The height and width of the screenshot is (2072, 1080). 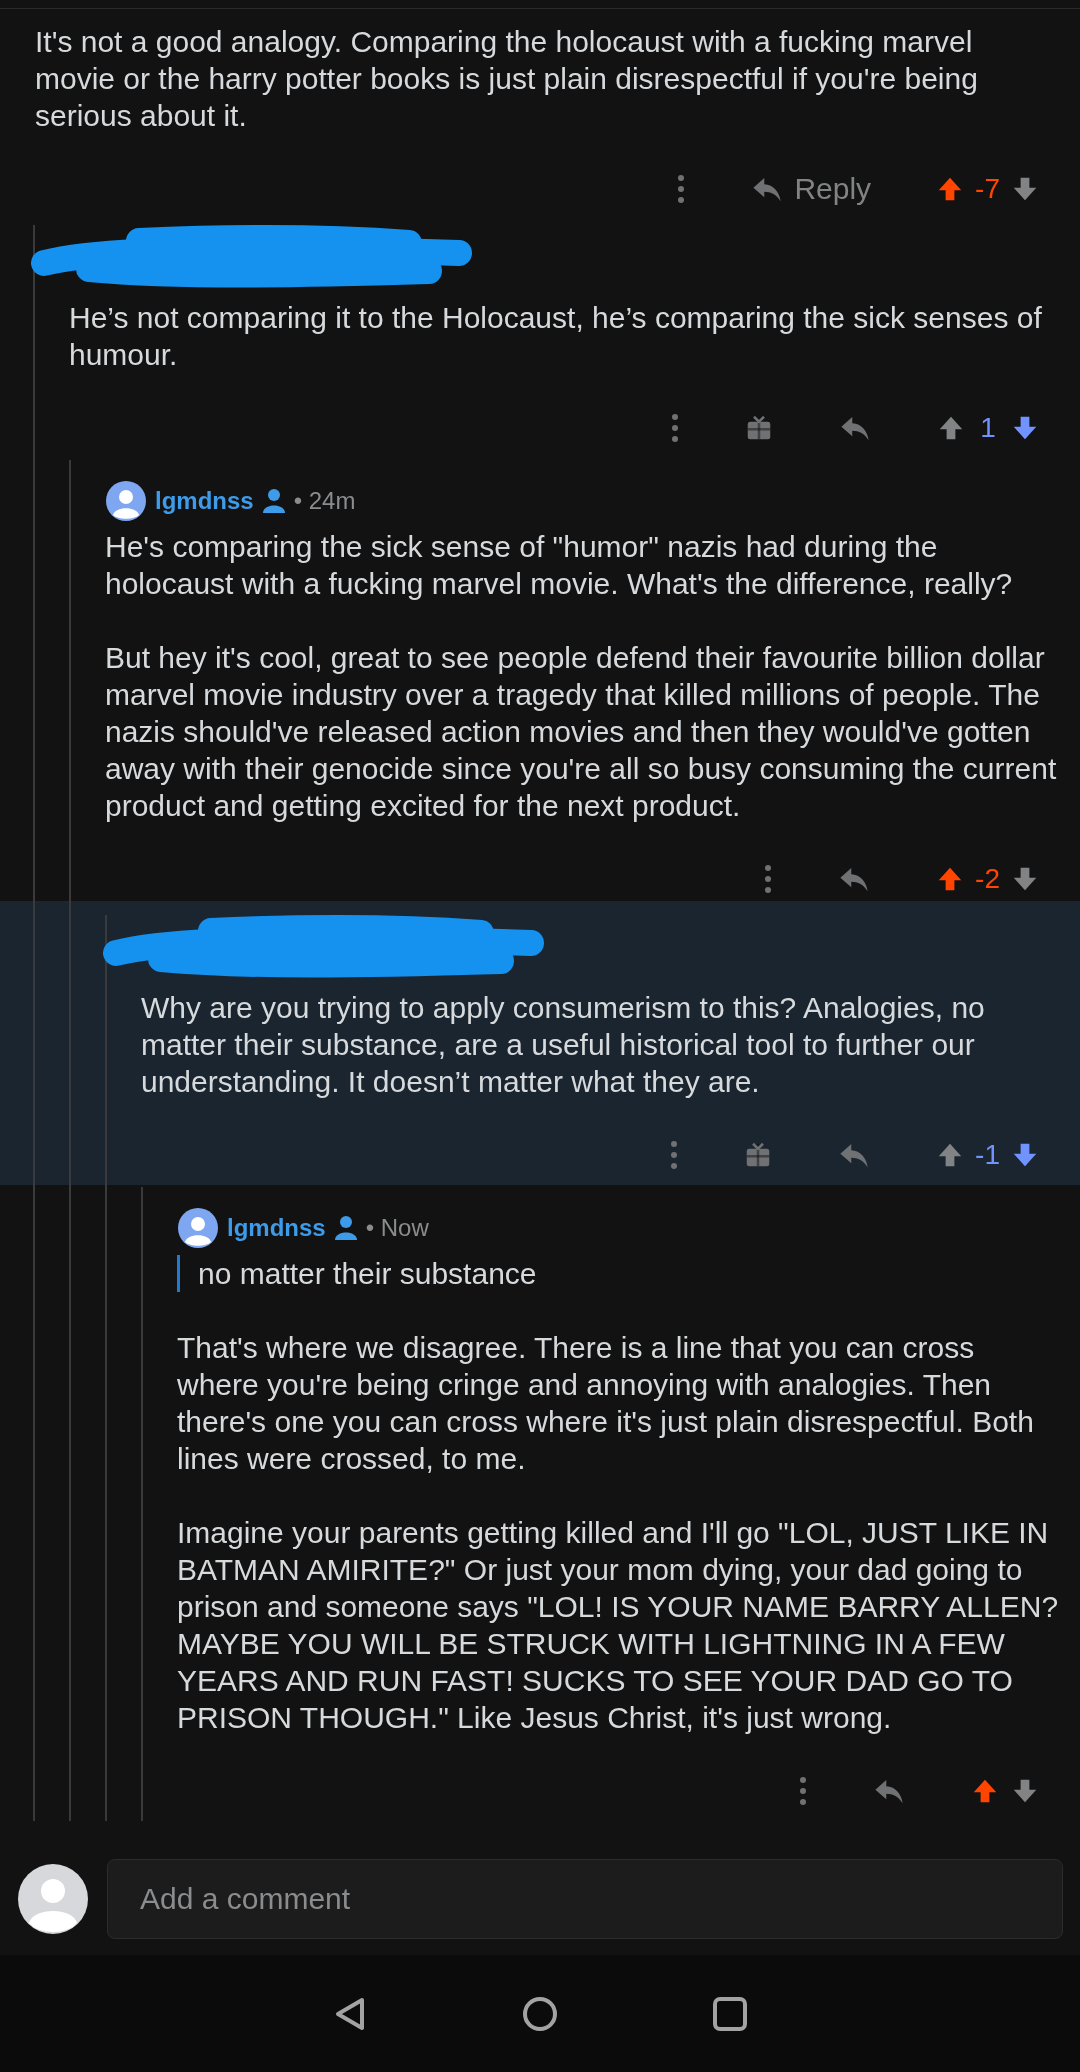 What do you see at coordinates (397, 1228) in the screenshot?
I see `timestamp: • Now` at bounding box center [397, 1228].